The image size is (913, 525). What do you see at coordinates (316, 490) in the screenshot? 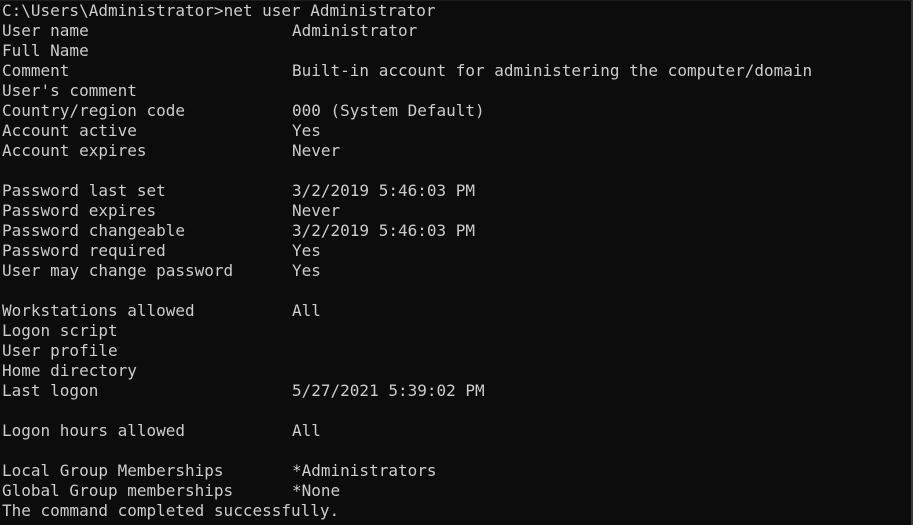
I see `row-value: *None` at bounding box center [316, 490].